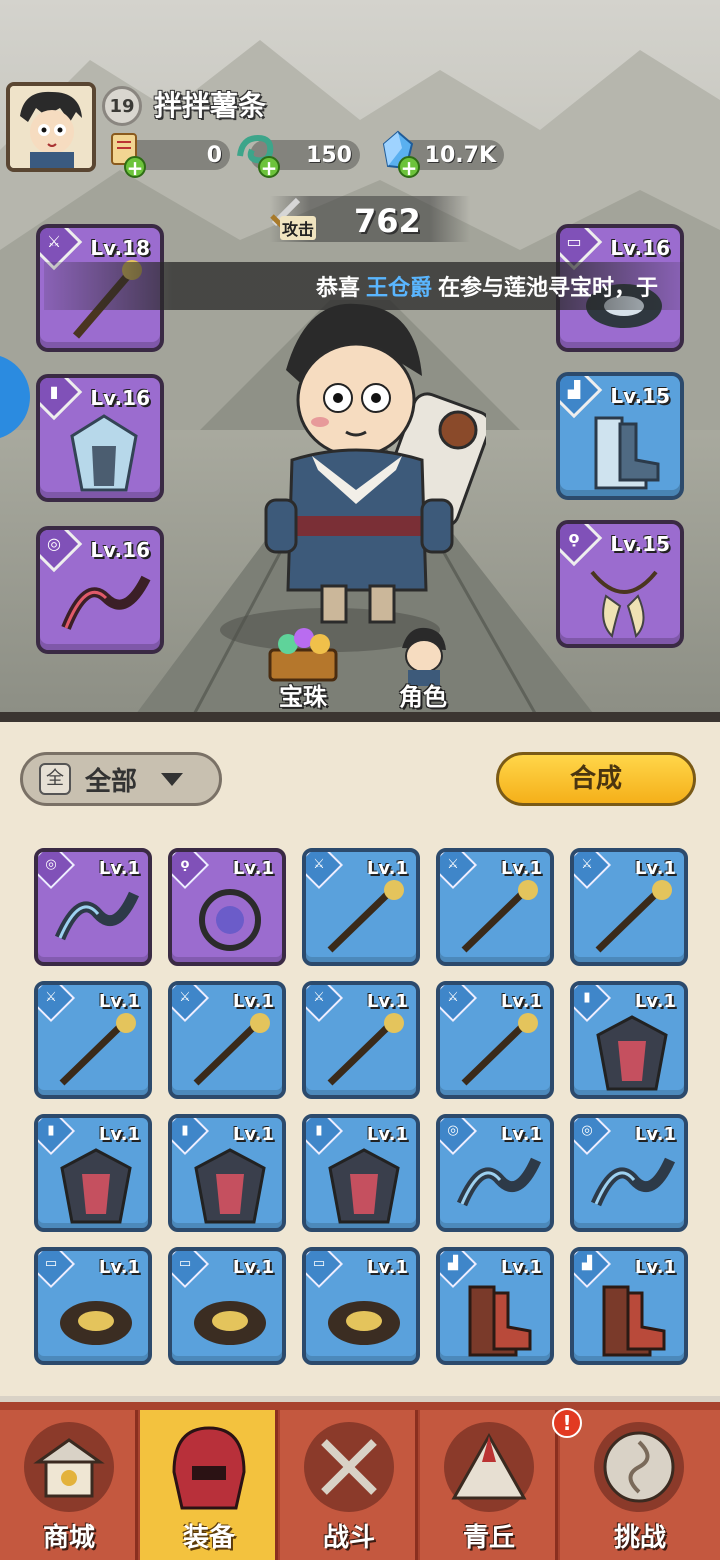 The width and height of the screenshot is (720, 1560). Describe the element at coordinates (303, 669) in the screenshot. I see `gems-button: 宝珠` at that location.